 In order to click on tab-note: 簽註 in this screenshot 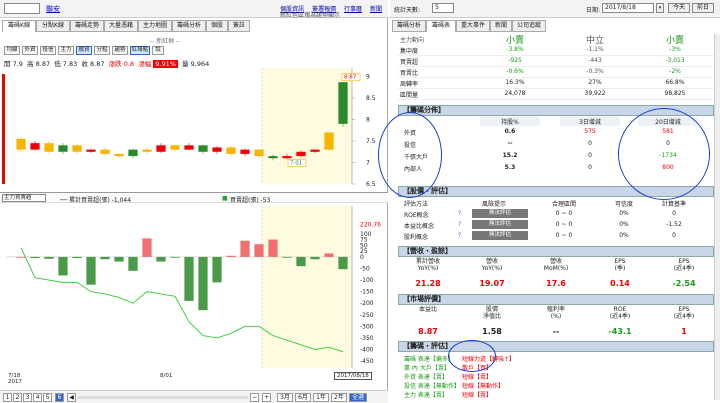, I will do `click(239, 26)`.